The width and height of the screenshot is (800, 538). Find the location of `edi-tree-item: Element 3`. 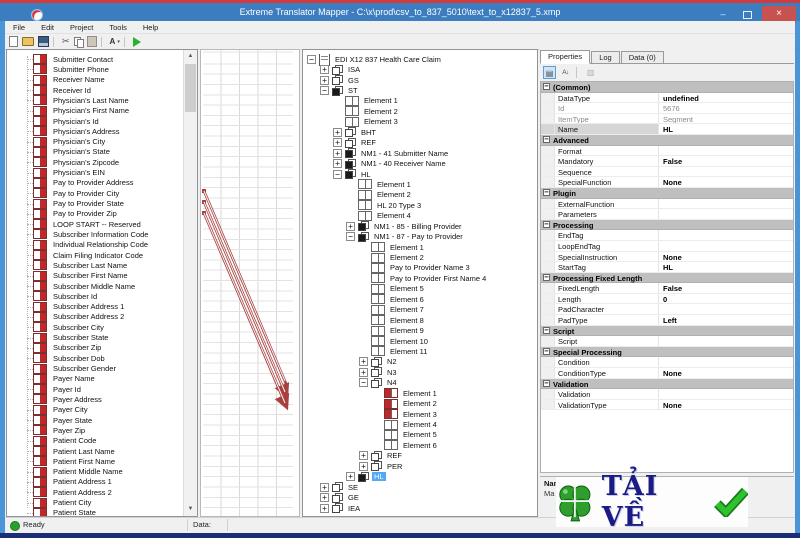

edi-tree-item: Element 3 is located at coordinates (420, 414).